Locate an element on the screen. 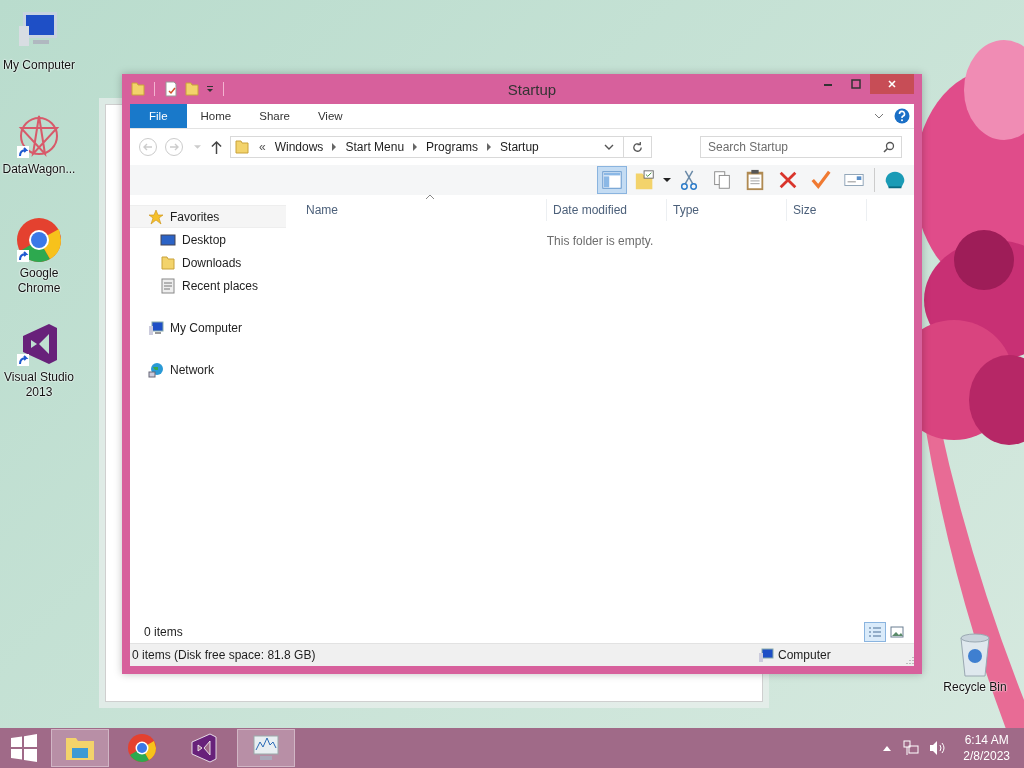 This screenshot has width=1024, height=768. clock-date: 2/8/2023 is located at coordinates (986, 756).